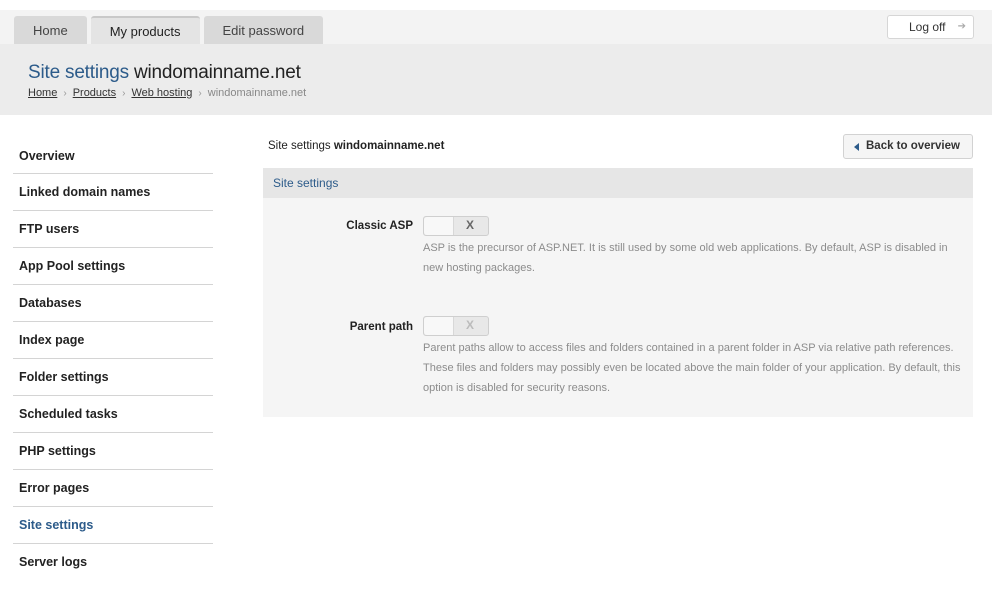  I want to click on page-title-domain: windomainname.net, so click(217, 72).